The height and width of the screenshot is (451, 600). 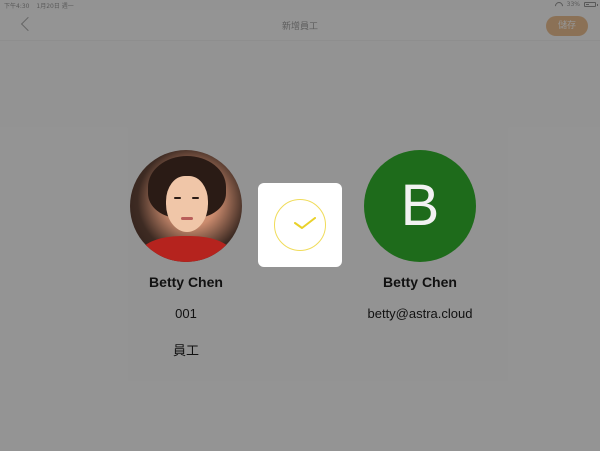 What do you see at coordinates (195, 198) in the screenshot?
I see `photo-eye-right` at bounding box center [195, 198].